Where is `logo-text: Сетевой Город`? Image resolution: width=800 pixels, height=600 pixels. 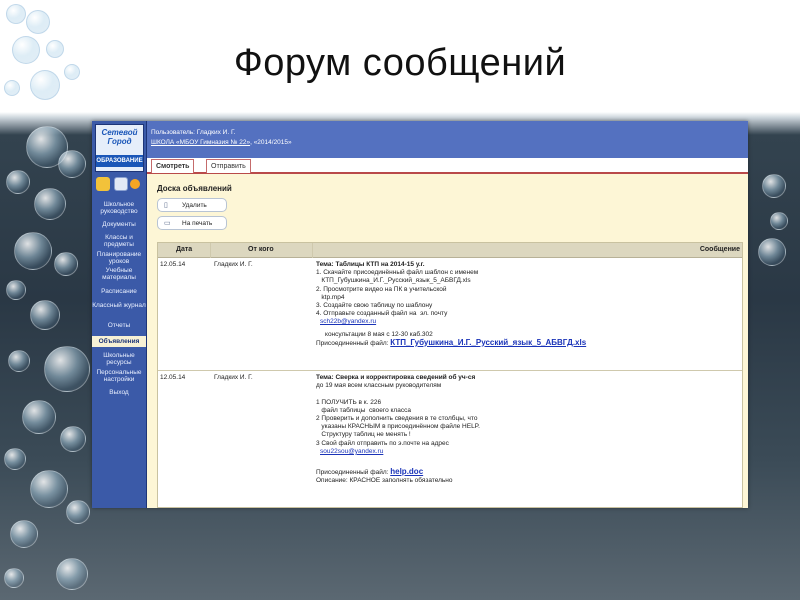
logo-text: Сетевой Город is located at coordinates (119, 137).